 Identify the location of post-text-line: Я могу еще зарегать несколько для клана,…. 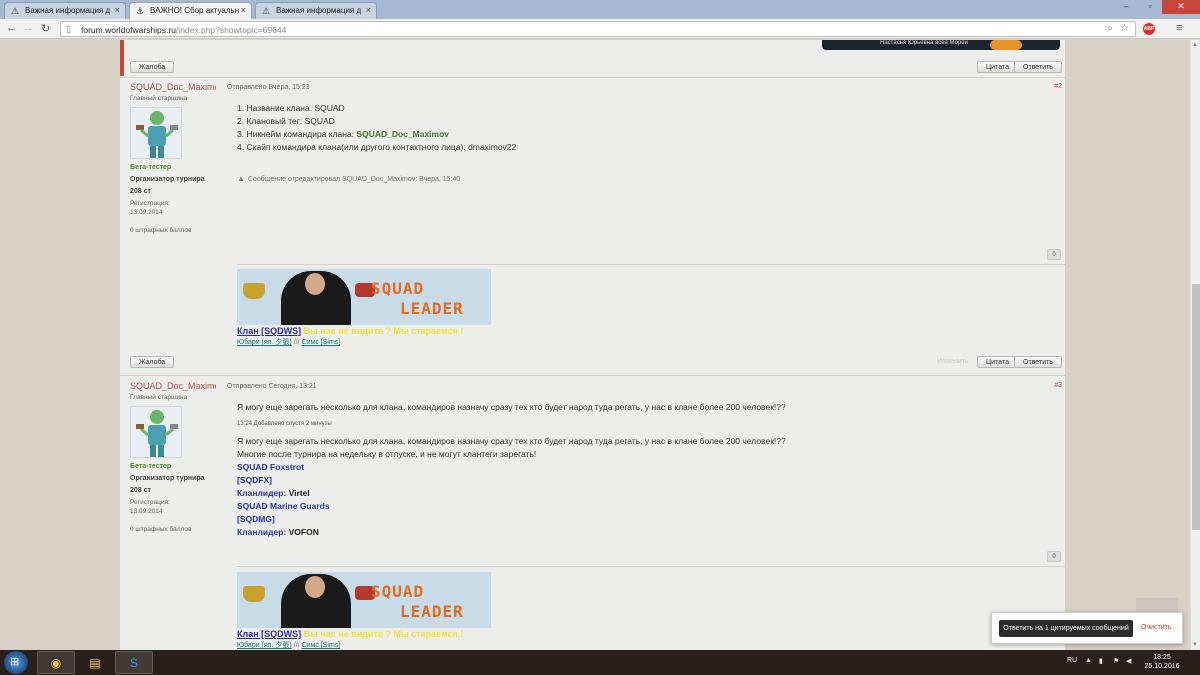
(511, 407).